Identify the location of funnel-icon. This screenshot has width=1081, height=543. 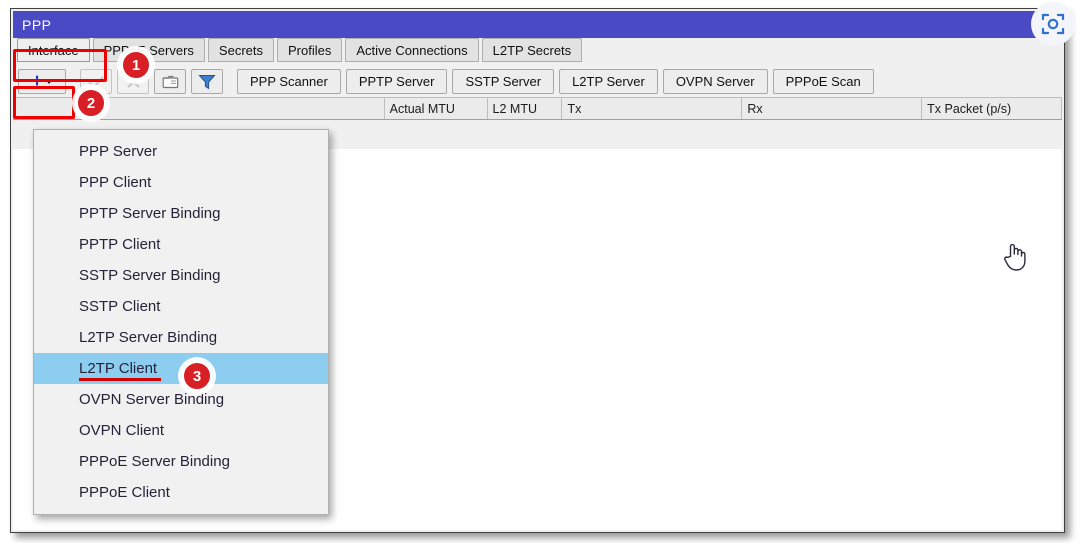
(207, 81).